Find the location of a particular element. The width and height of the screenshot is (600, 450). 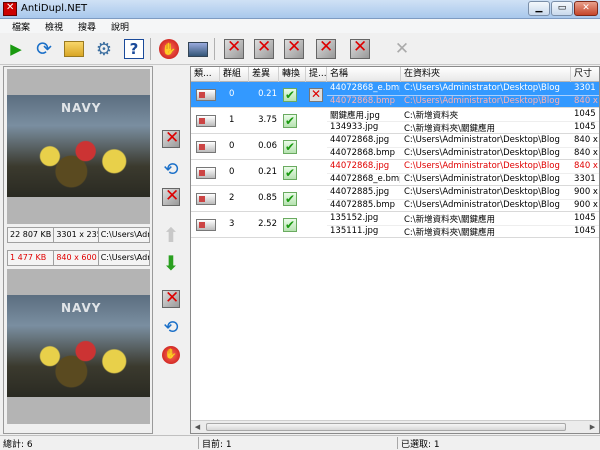

group-cell: 3 is located at coordinates (232, 224).